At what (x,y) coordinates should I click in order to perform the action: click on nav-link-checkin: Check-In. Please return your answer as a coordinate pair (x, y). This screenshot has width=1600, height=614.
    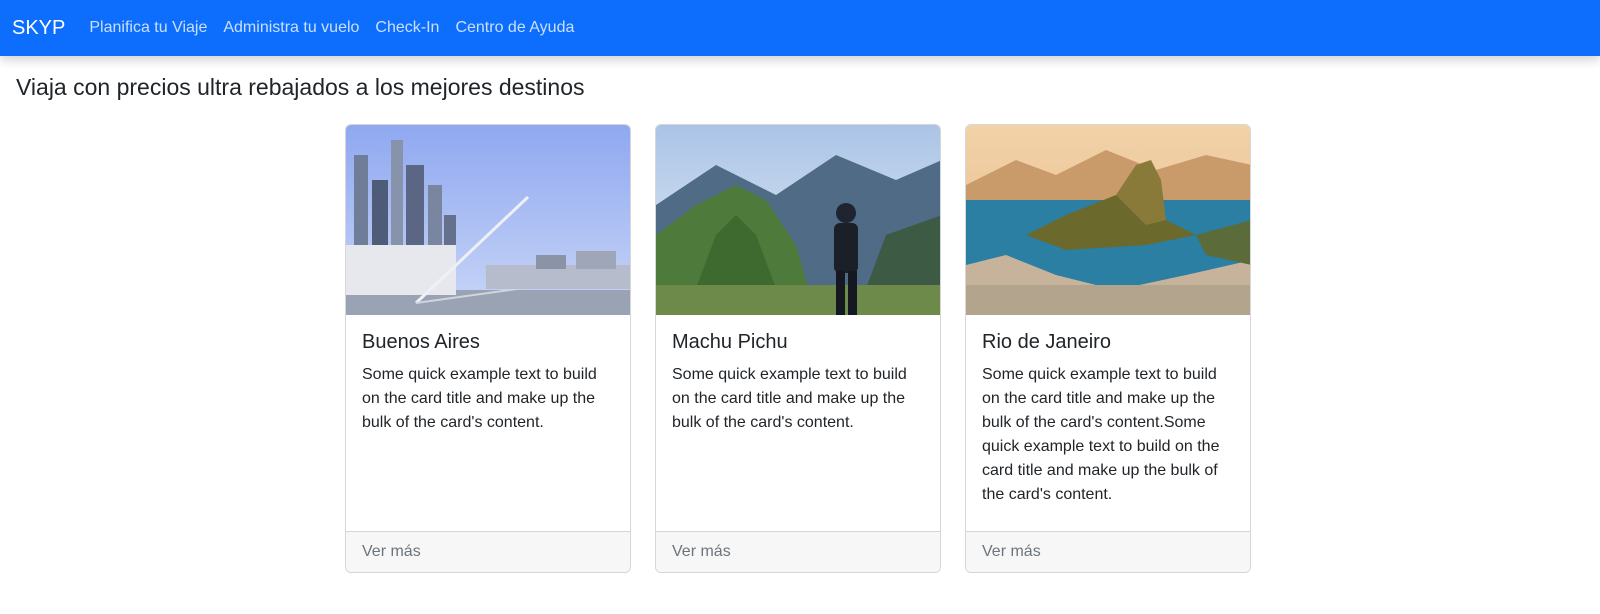
    Looking at the image, I should click on (407, 28).